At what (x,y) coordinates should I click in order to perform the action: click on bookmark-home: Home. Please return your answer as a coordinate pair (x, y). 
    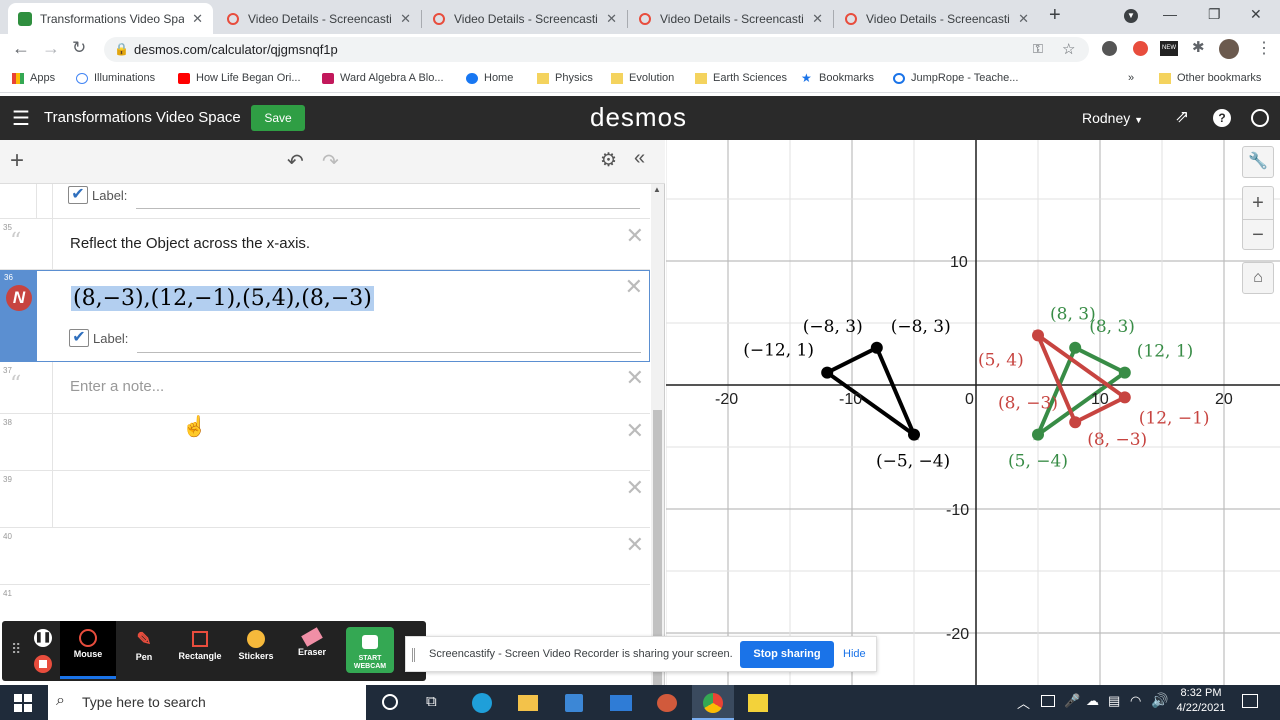
    Looking at the image, I should click on (489, 78).